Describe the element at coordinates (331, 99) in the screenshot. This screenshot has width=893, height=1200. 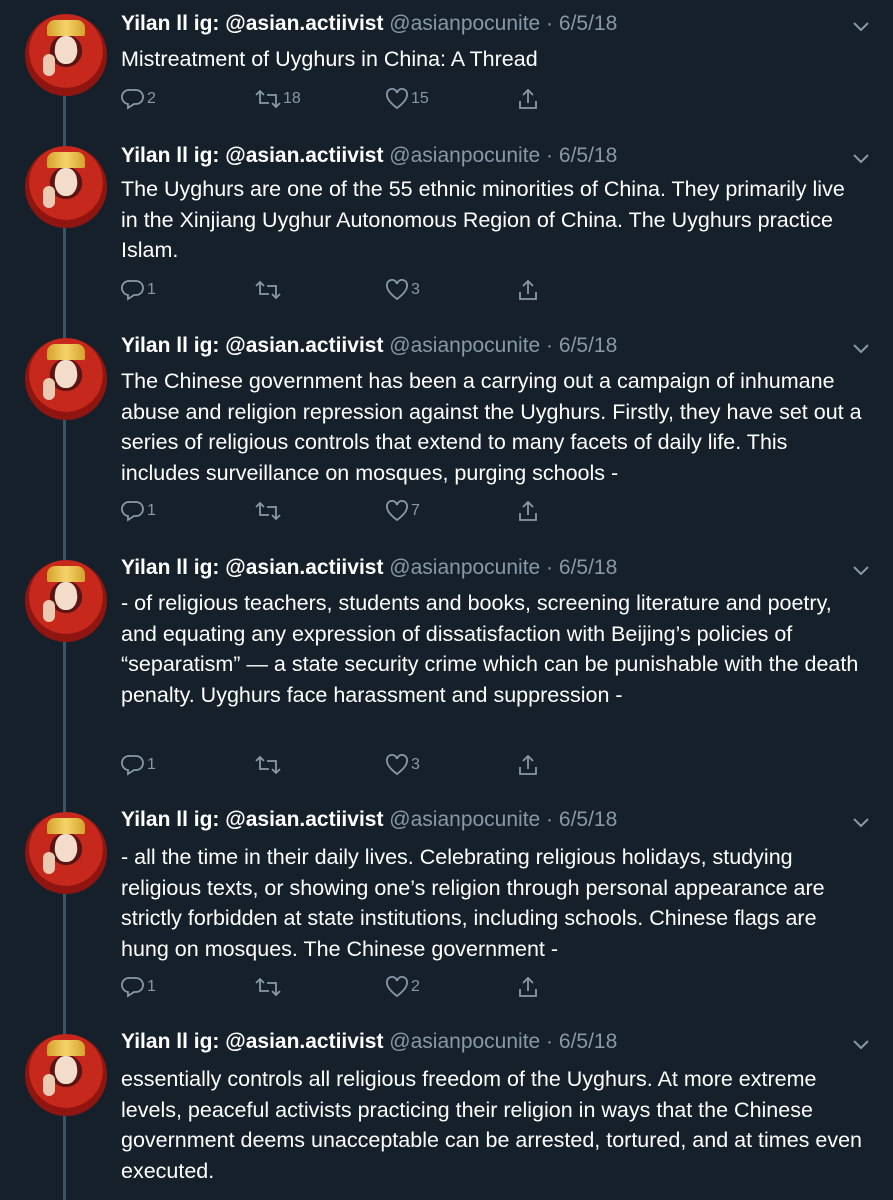
I see `tweet-actions: 2 18 15` at that location.